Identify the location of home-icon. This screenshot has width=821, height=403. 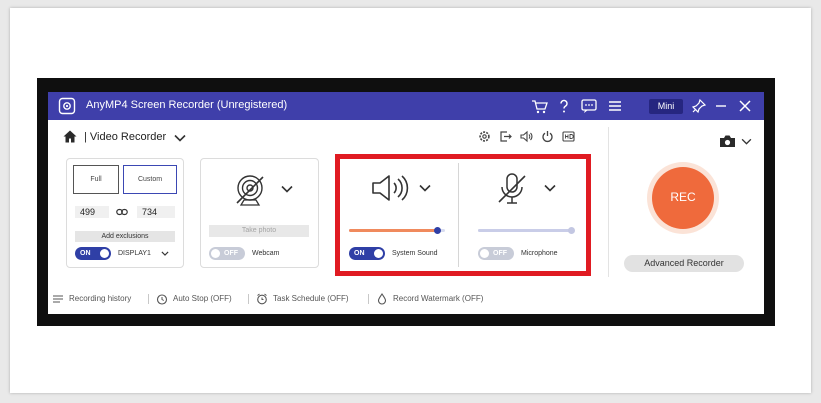
(70, 136).